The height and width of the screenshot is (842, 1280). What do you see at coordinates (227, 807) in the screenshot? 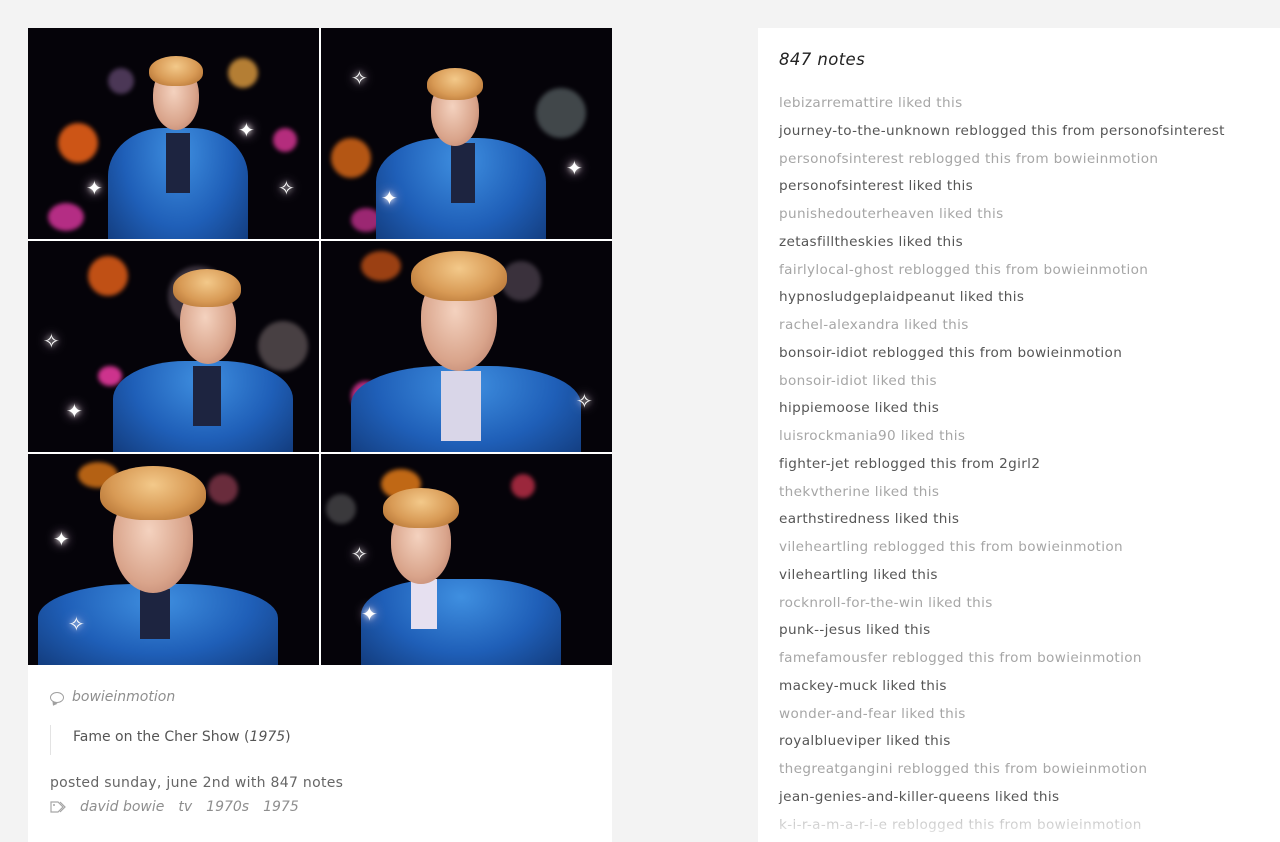
I see `tag-link: 1970s` at bounding box center [227, 807].